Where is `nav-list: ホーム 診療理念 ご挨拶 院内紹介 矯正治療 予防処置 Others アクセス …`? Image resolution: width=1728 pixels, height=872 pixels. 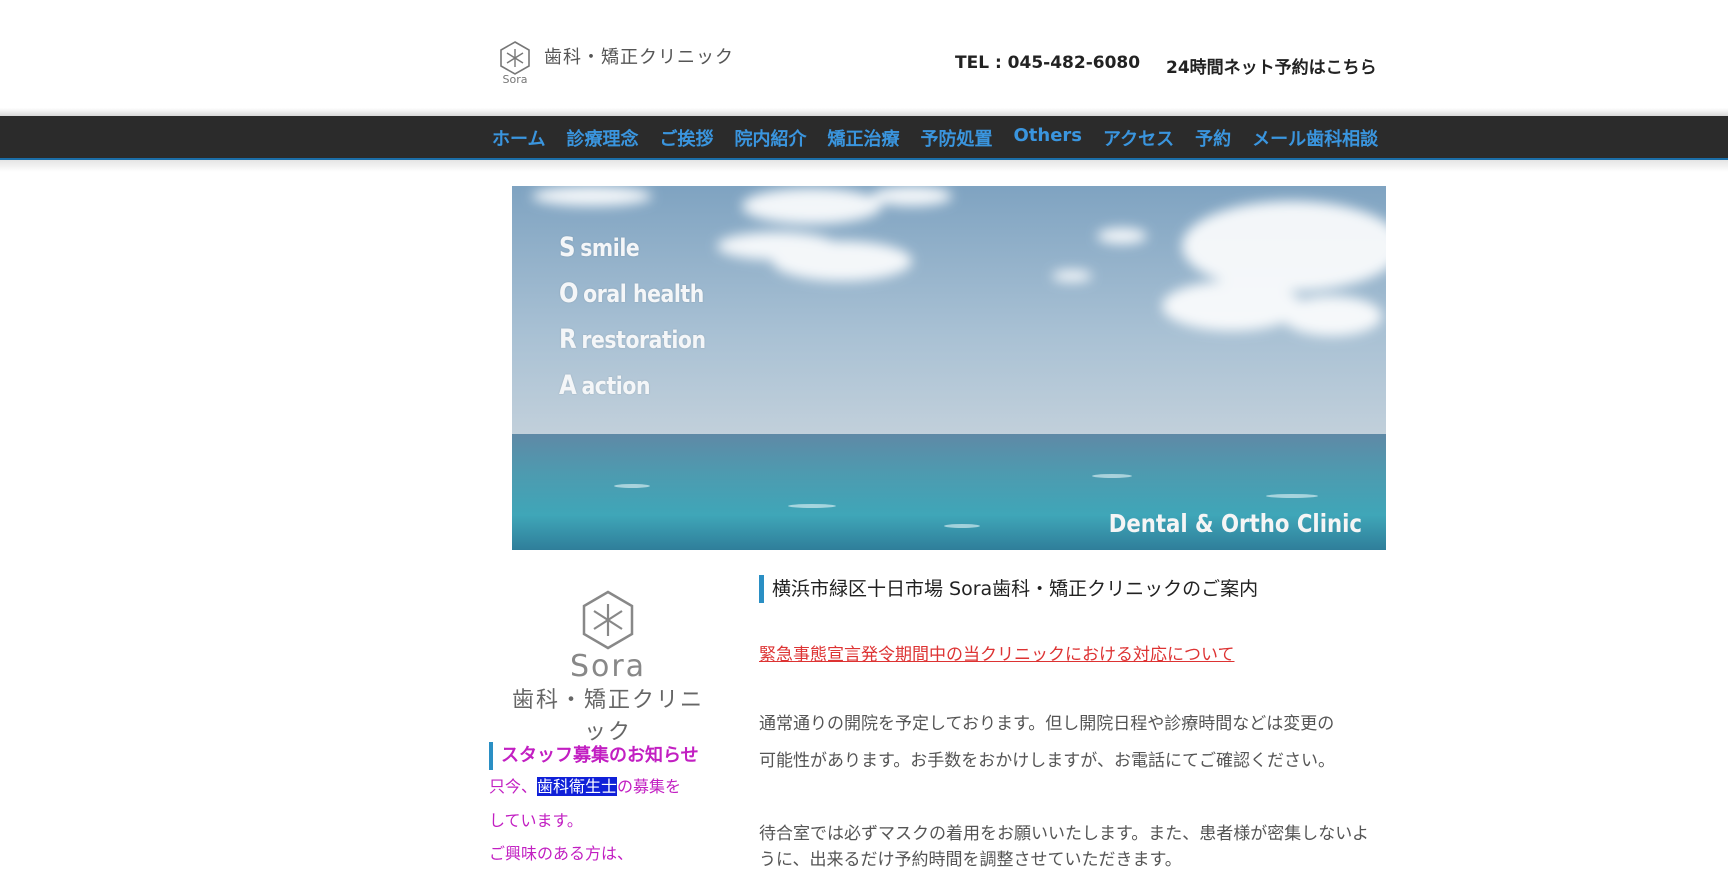 nav-list: ホーム 診療理念 ご挨拶 院内紹介 矯正治療 予防処置 Others アクセス … is located at coordinates (945, 138).